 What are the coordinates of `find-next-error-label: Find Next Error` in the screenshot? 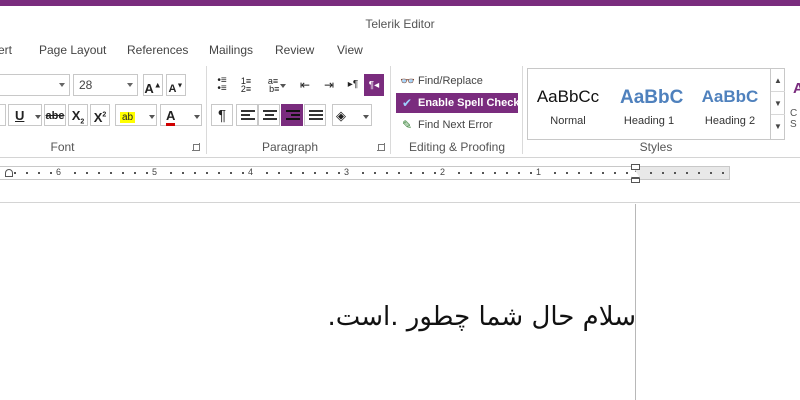 It's located at (455, 125).